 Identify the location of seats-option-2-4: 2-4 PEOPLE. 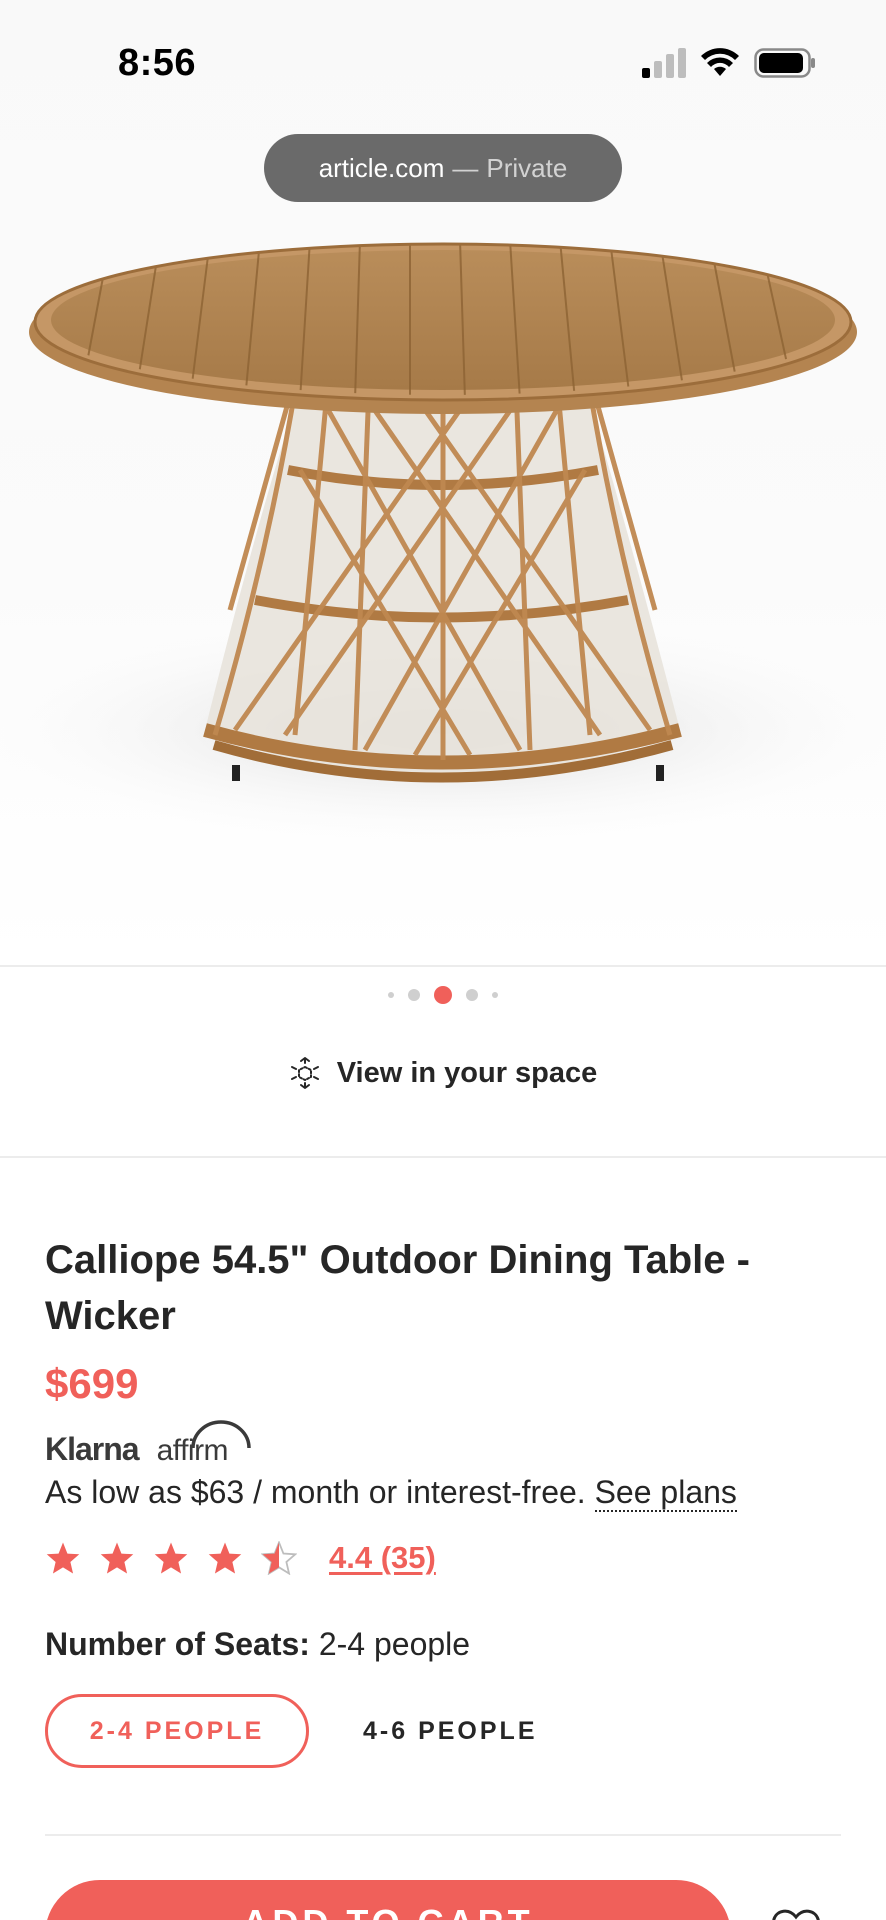
(177, 1731).